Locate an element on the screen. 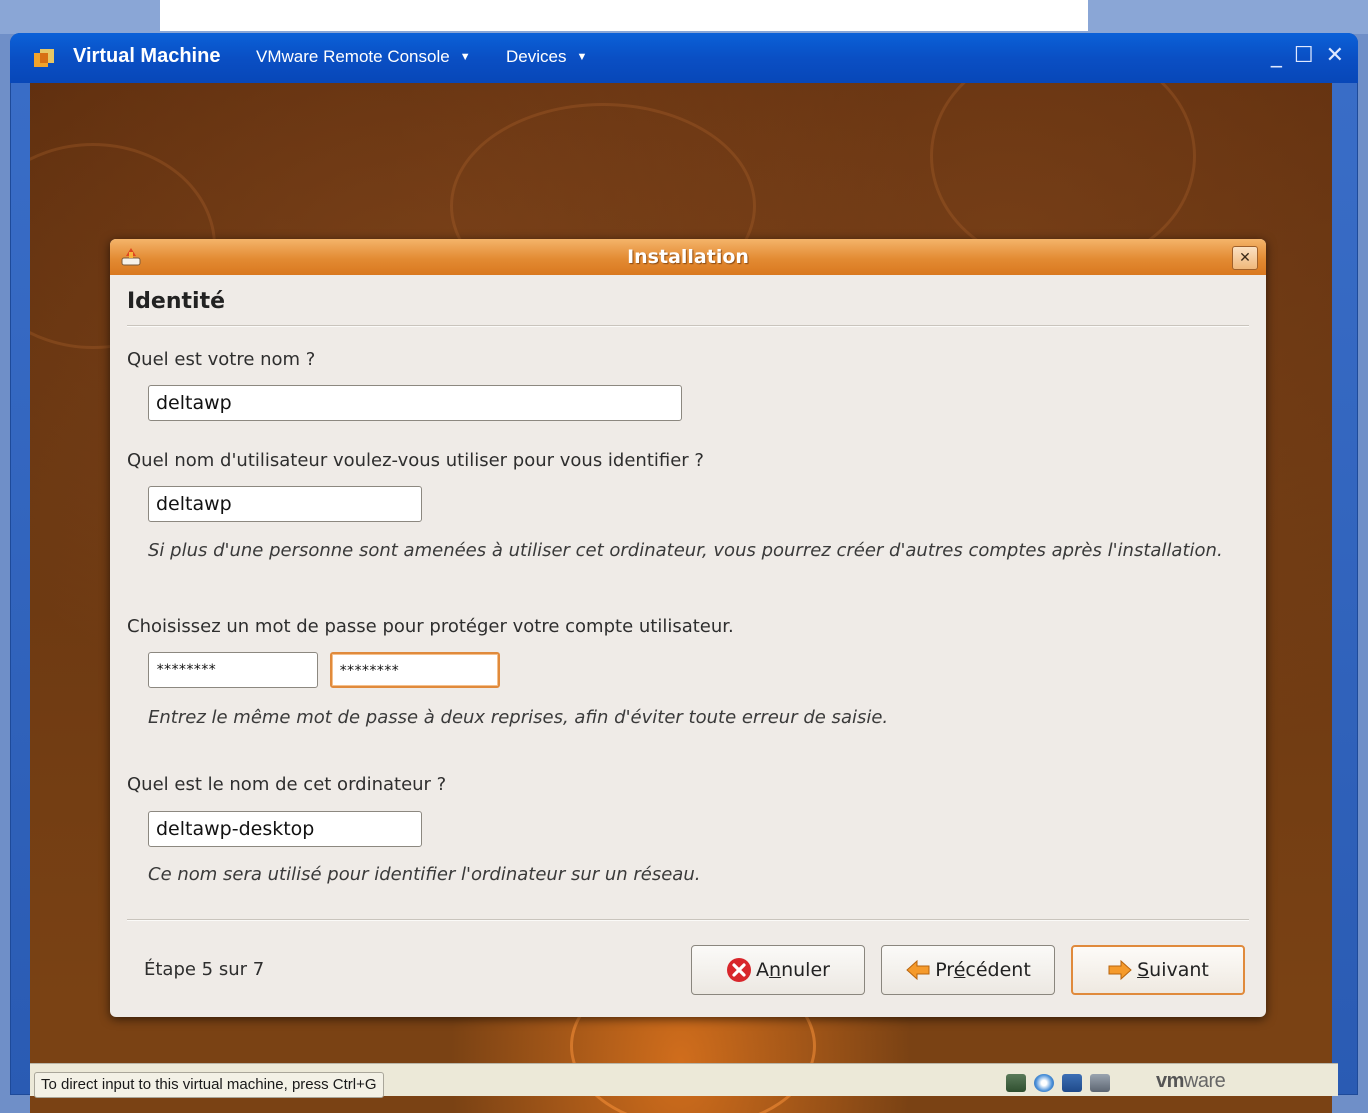 This screenshot has height=1113, width=1368. back-label-part: Pr is located at coordinates (944, 970).